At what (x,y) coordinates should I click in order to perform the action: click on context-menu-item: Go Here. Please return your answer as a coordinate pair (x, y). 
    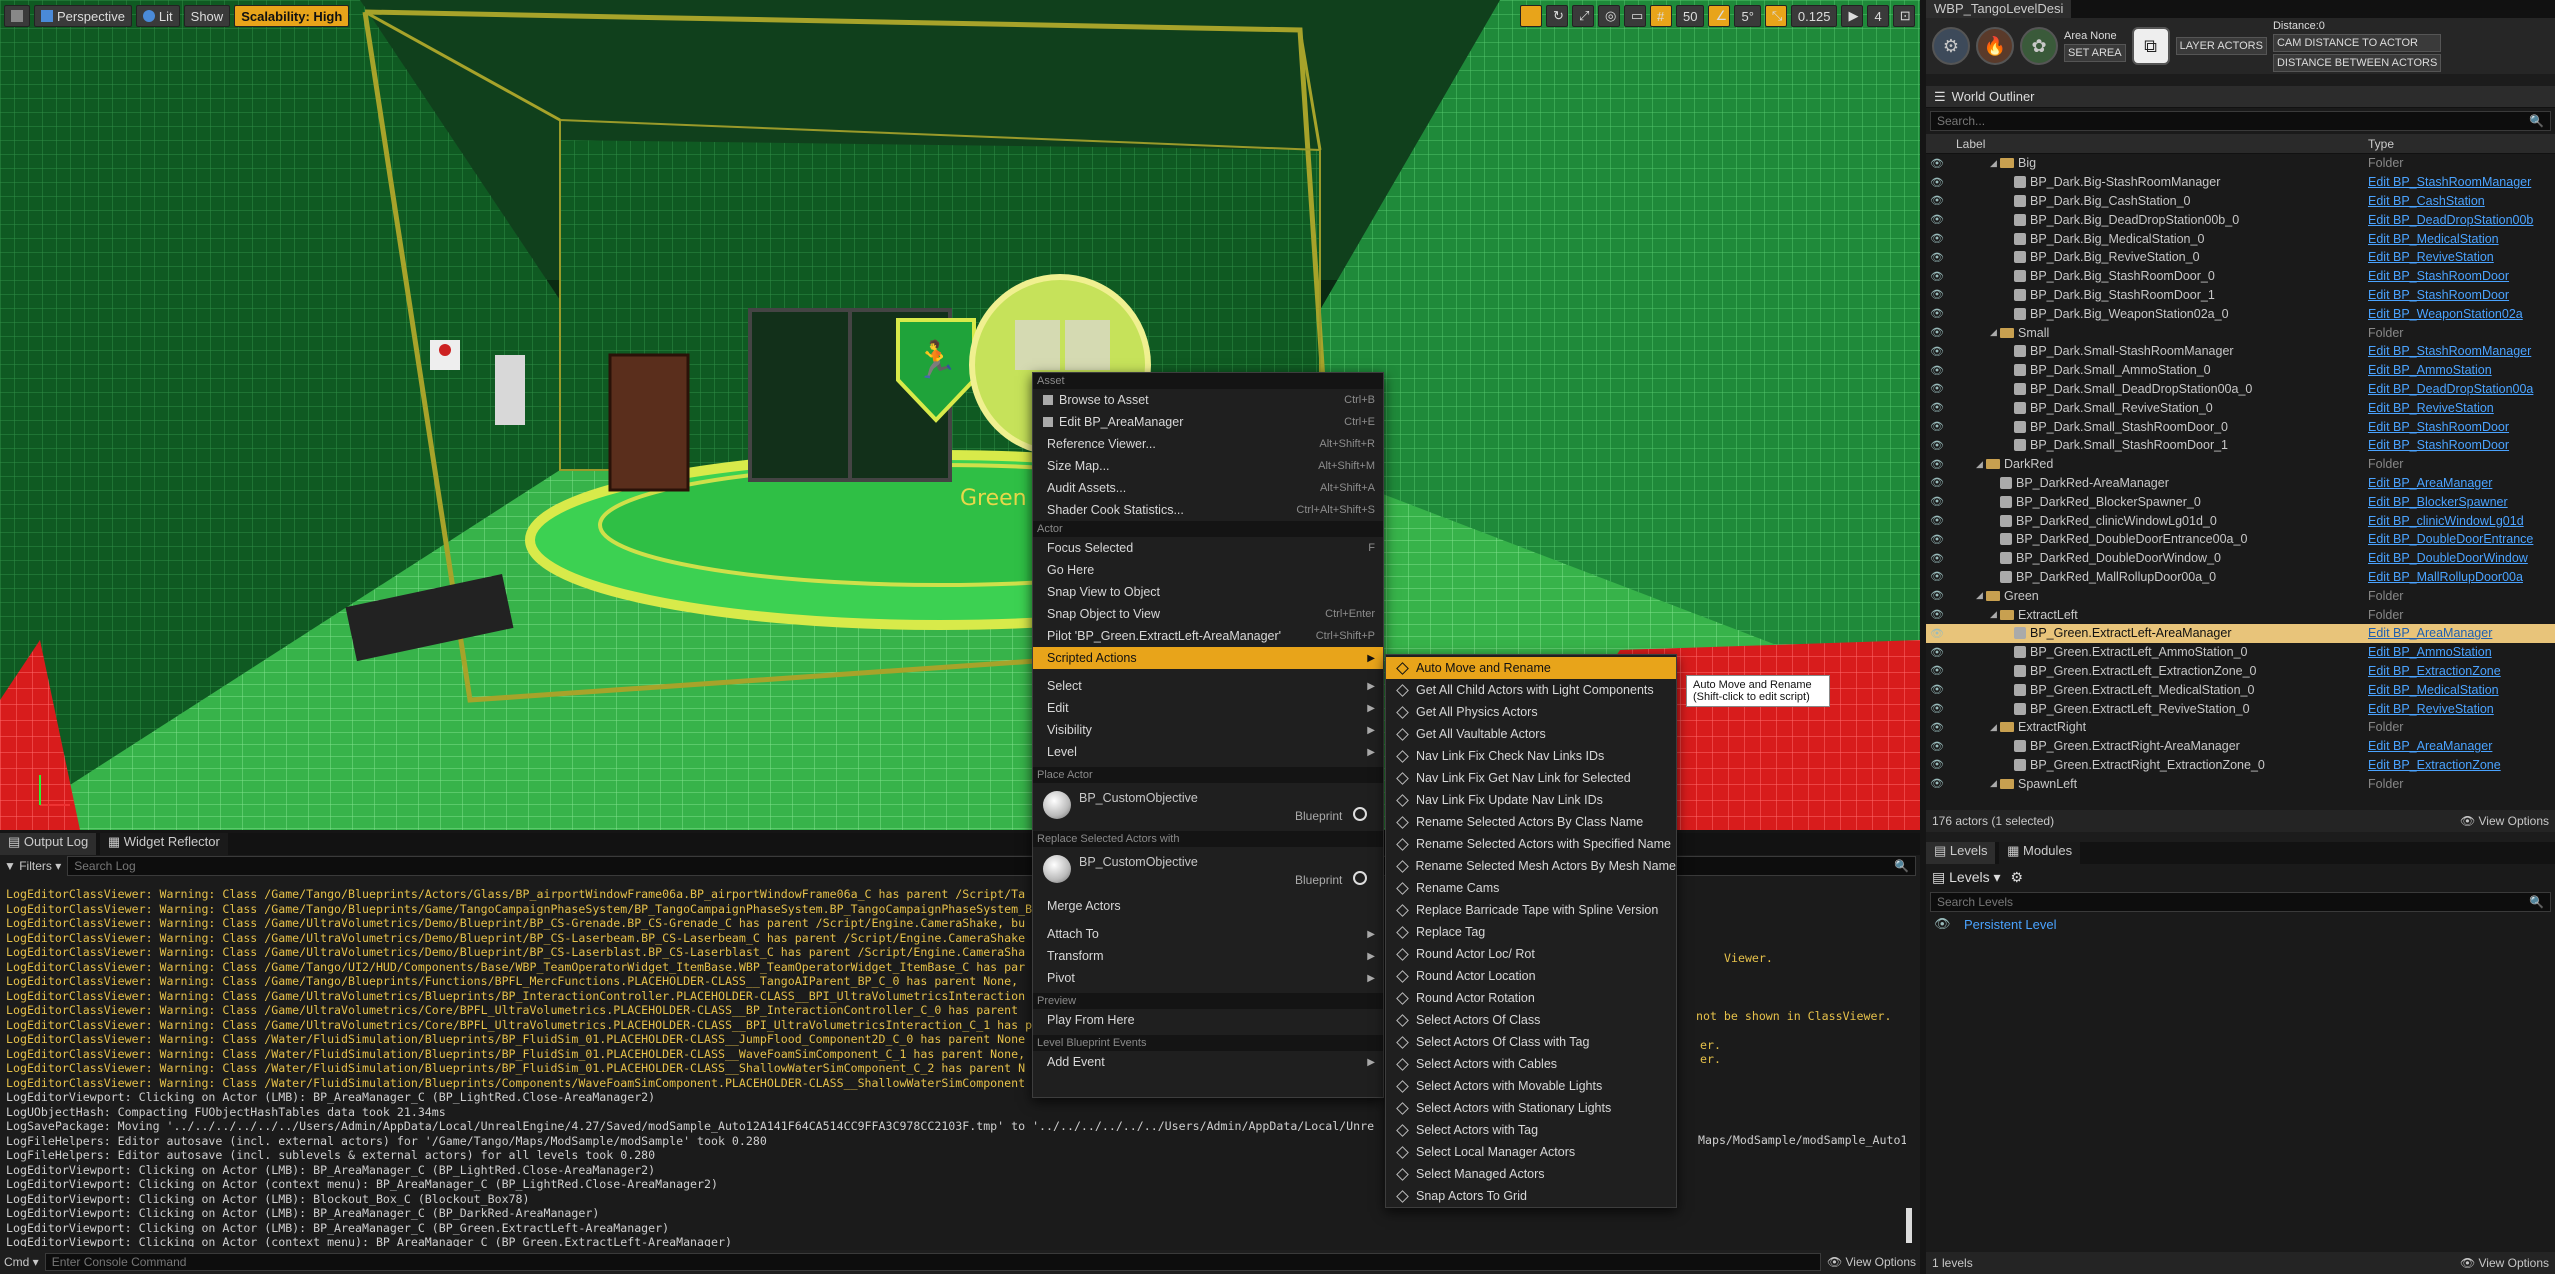
    Looking at the image, I should click on (1208, 570).